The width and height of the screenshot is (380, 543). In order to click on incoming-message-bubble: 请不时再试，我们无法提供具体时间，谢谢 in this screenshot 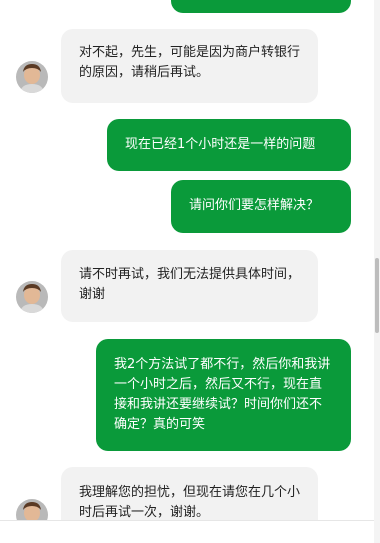, I will do `click(189, 286)`.